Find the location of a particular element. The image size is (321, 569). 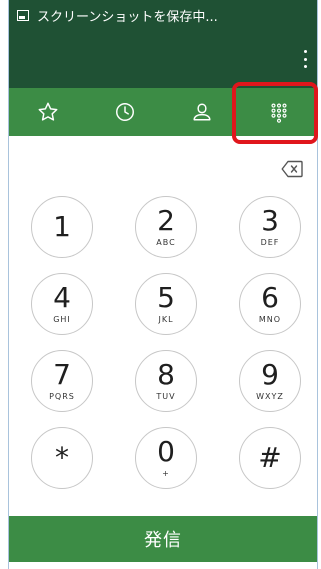

key-3: 3 DEF is located at coordinates (270, 227).